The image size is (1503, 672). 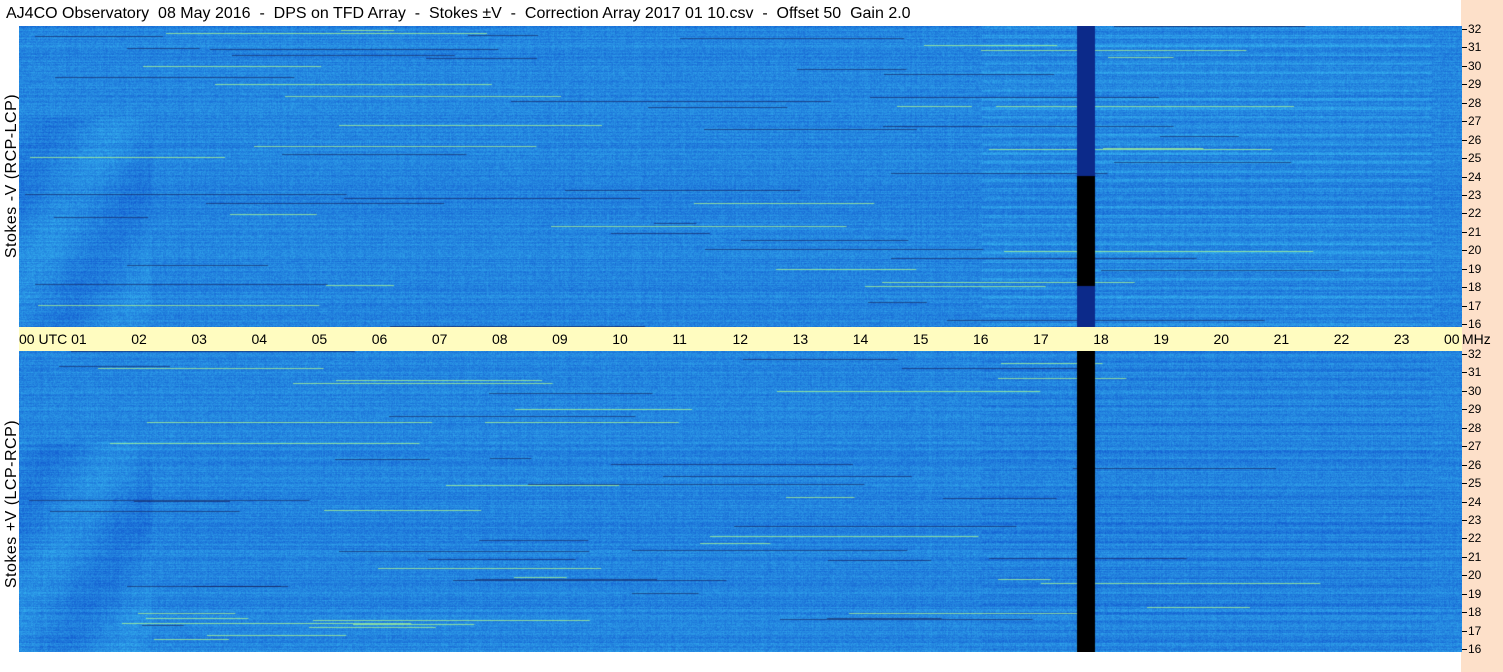 I want to click on time-tick: 22, so click(x=1341, y=339).